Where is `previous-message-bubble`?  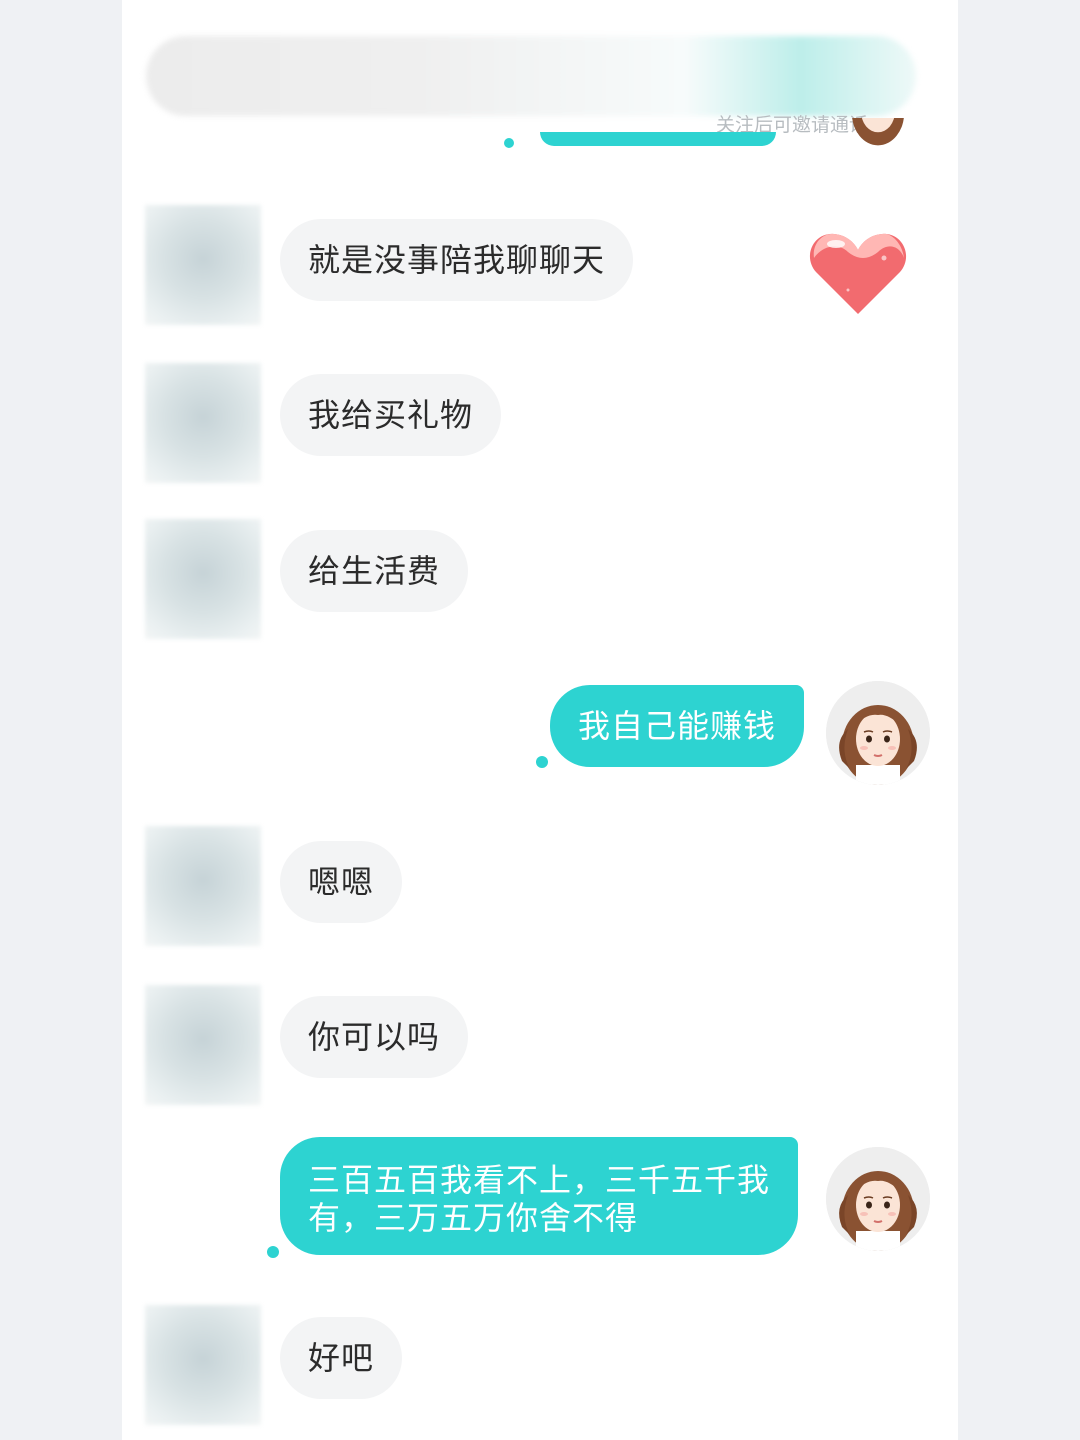 previous-message-bubble is located at coordinates (658, 139).